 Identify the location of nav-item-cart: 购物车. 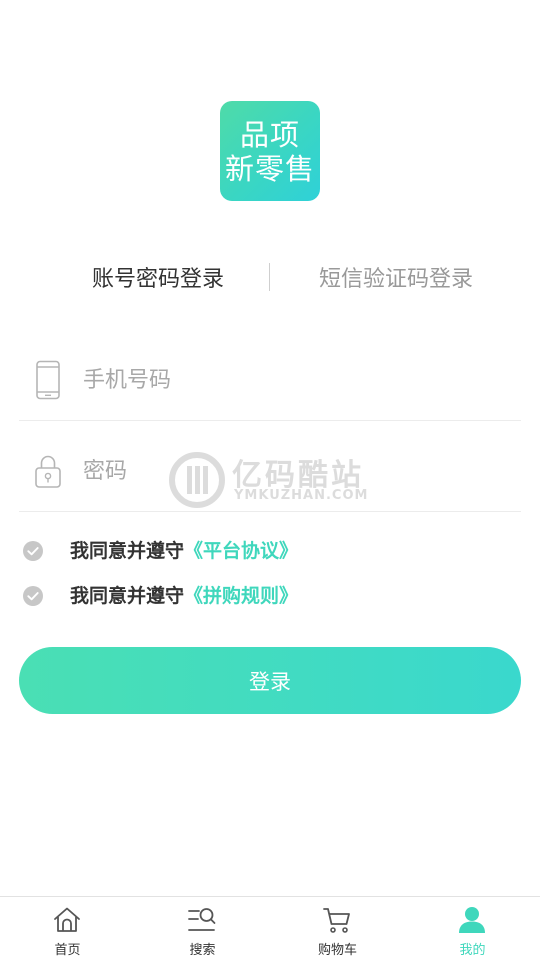
(337, 929).